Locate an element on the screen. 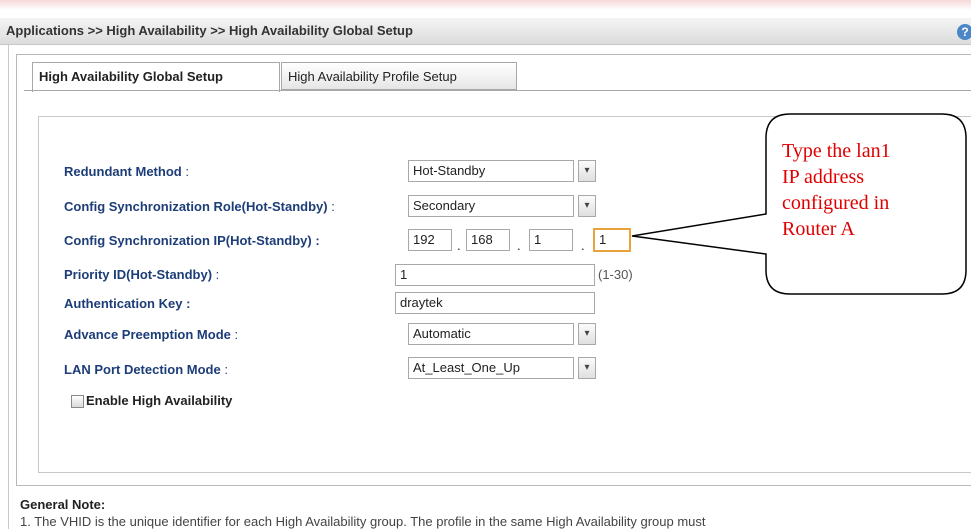  general-note-heading: General Note: is located at coordinates (63, 504).